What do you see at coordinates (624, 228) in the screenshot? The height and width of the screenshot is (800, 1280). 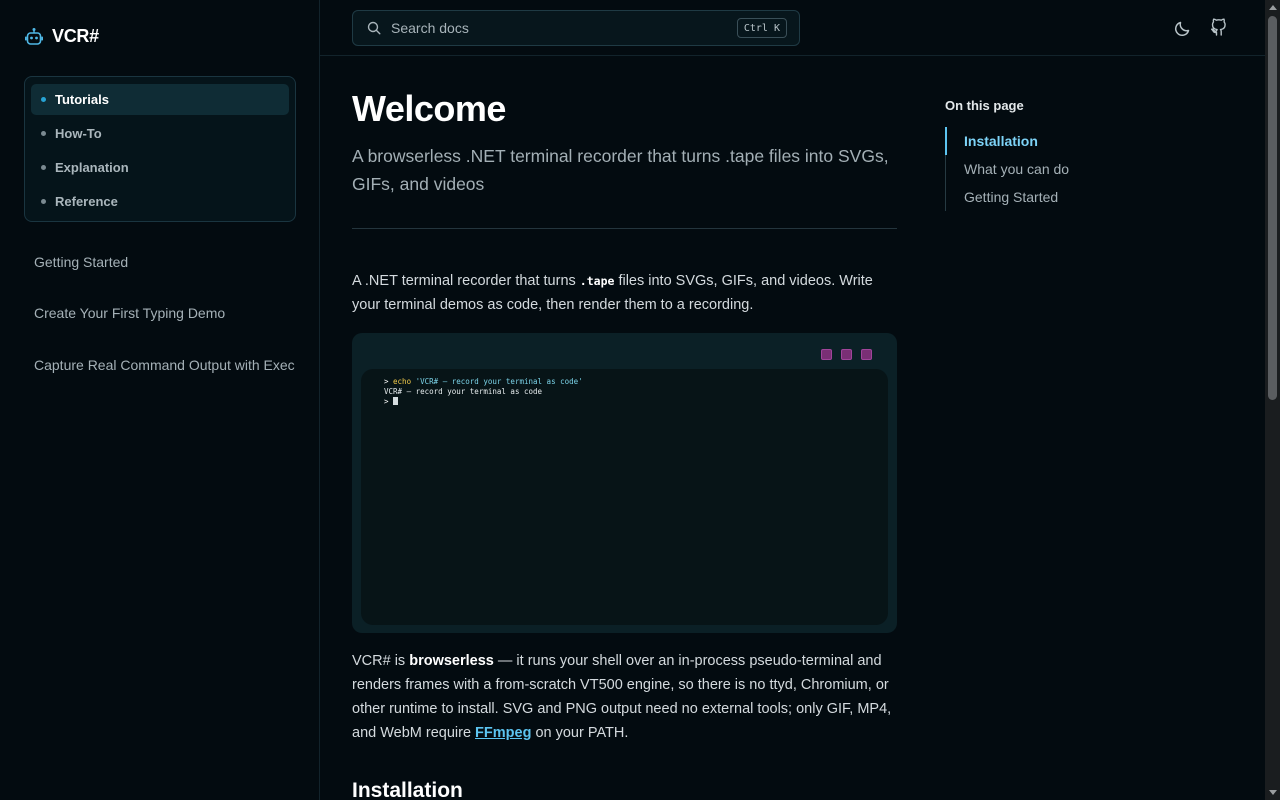 I see `content-divider` at bounding box center [624, 228].